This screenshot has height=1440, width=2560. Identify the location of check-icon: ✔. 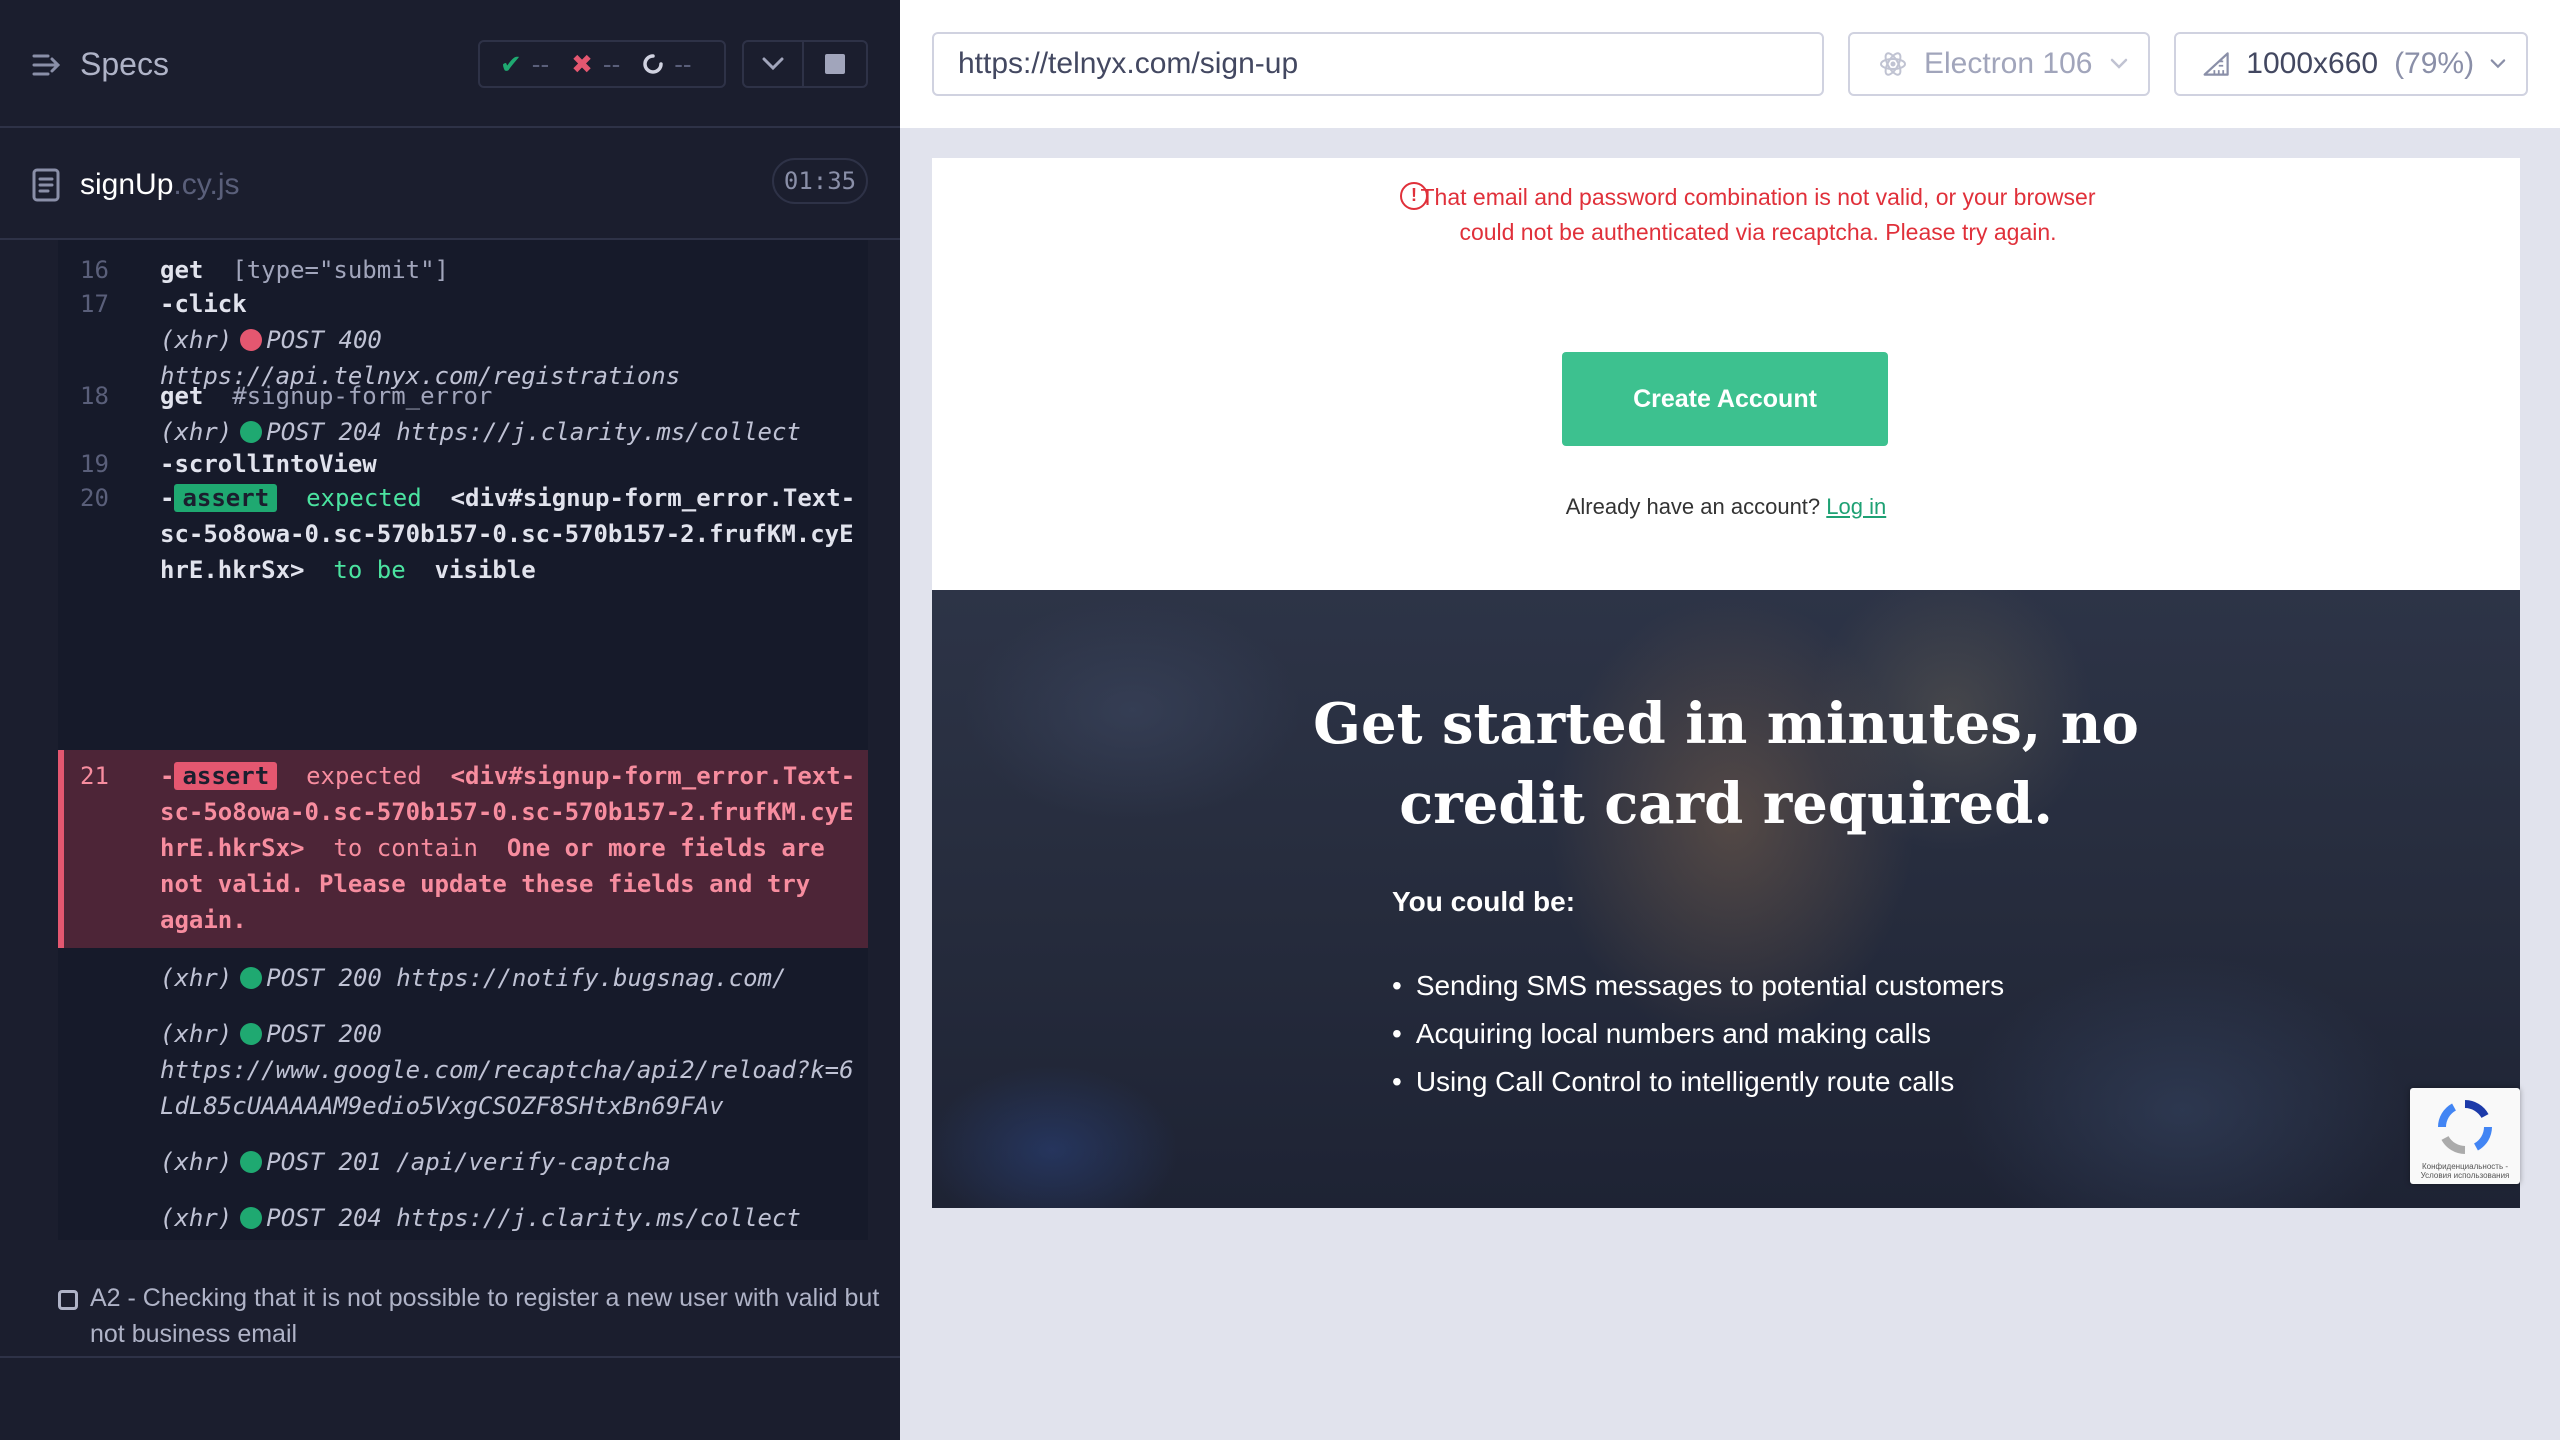
(511, 63).